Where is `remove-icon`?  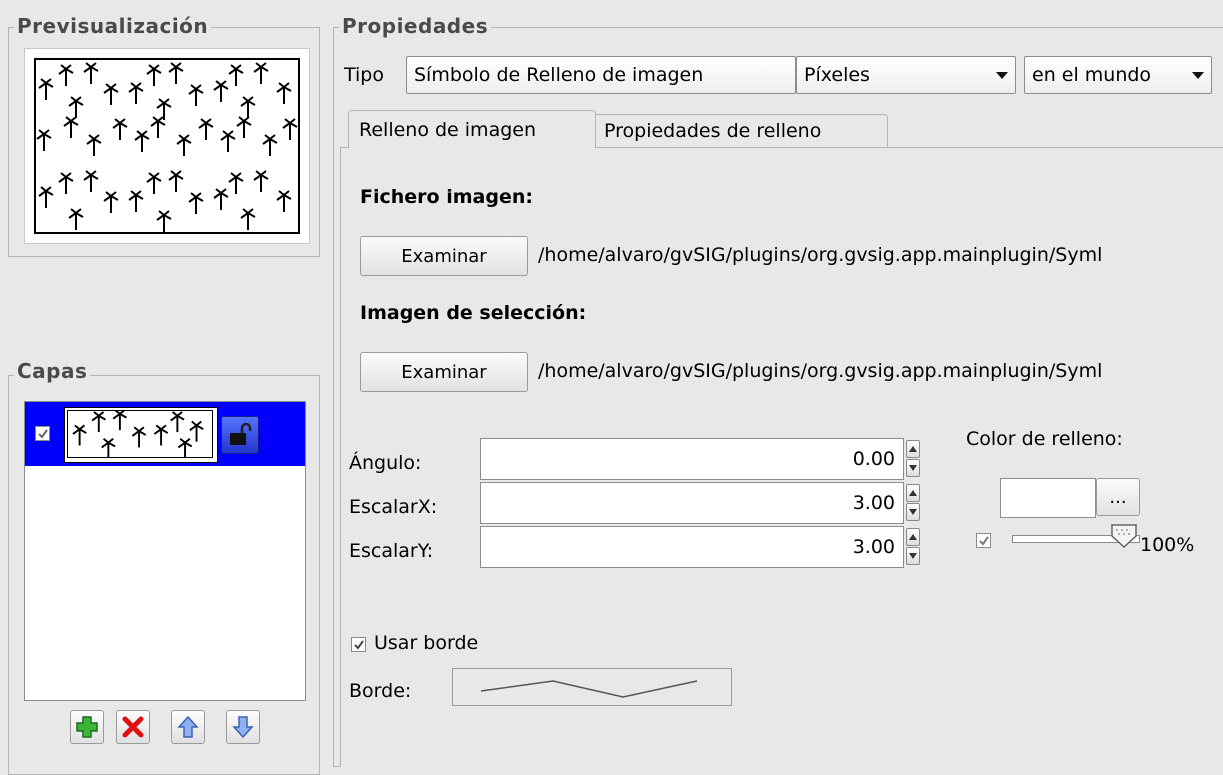
remove-icon is located at coordinates (133, 727).